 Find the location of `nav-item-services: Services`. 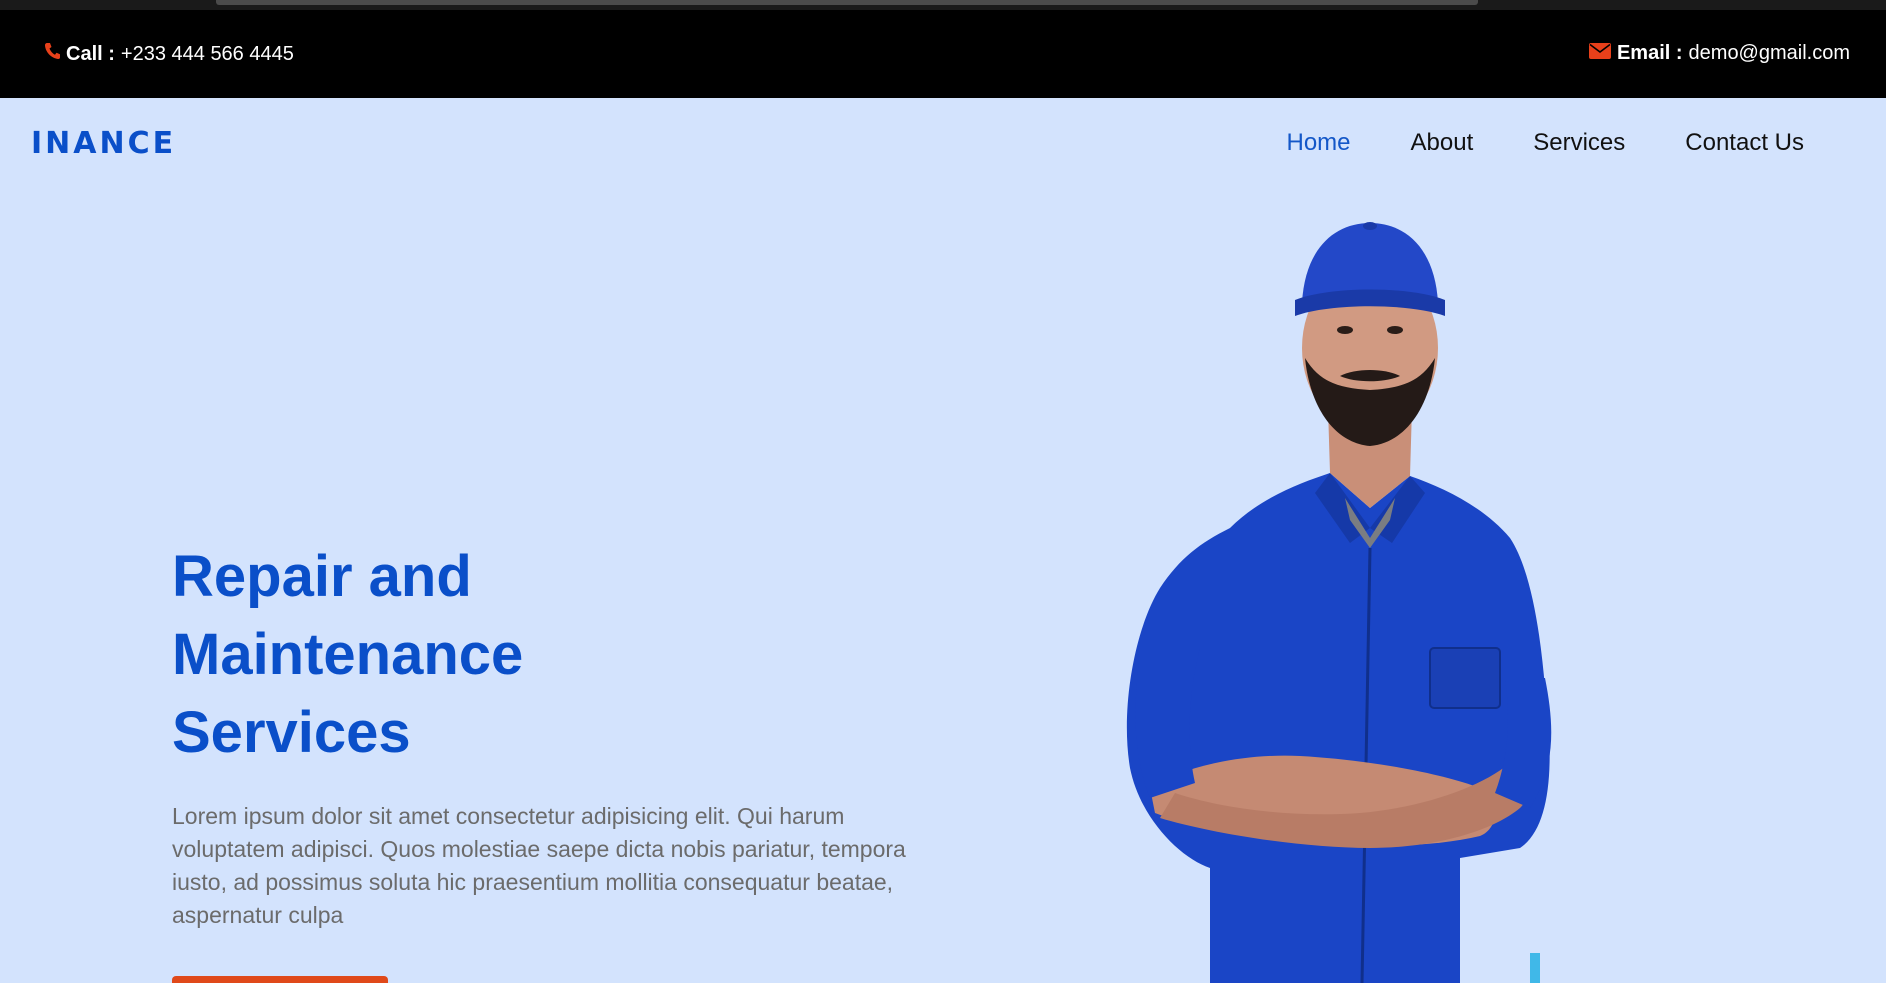

nav-item-services: Services is located at coordinates (1579, 143).